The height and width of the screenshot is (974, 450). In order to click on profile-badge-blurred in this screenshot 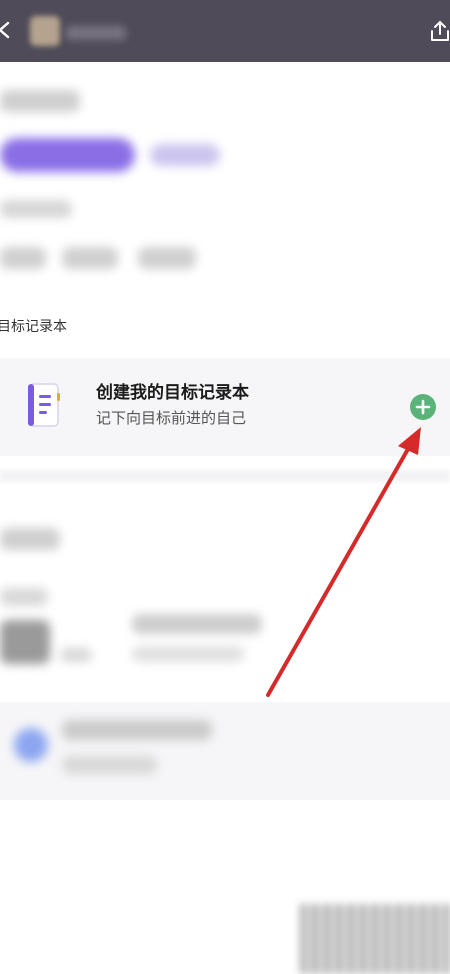, I will do `click(67, 155)`.